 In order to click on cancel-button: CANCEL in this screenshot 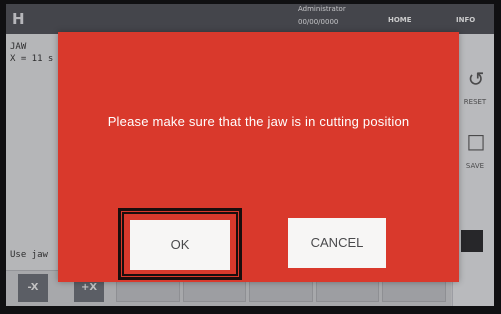, I will do `click(337, 243)`.